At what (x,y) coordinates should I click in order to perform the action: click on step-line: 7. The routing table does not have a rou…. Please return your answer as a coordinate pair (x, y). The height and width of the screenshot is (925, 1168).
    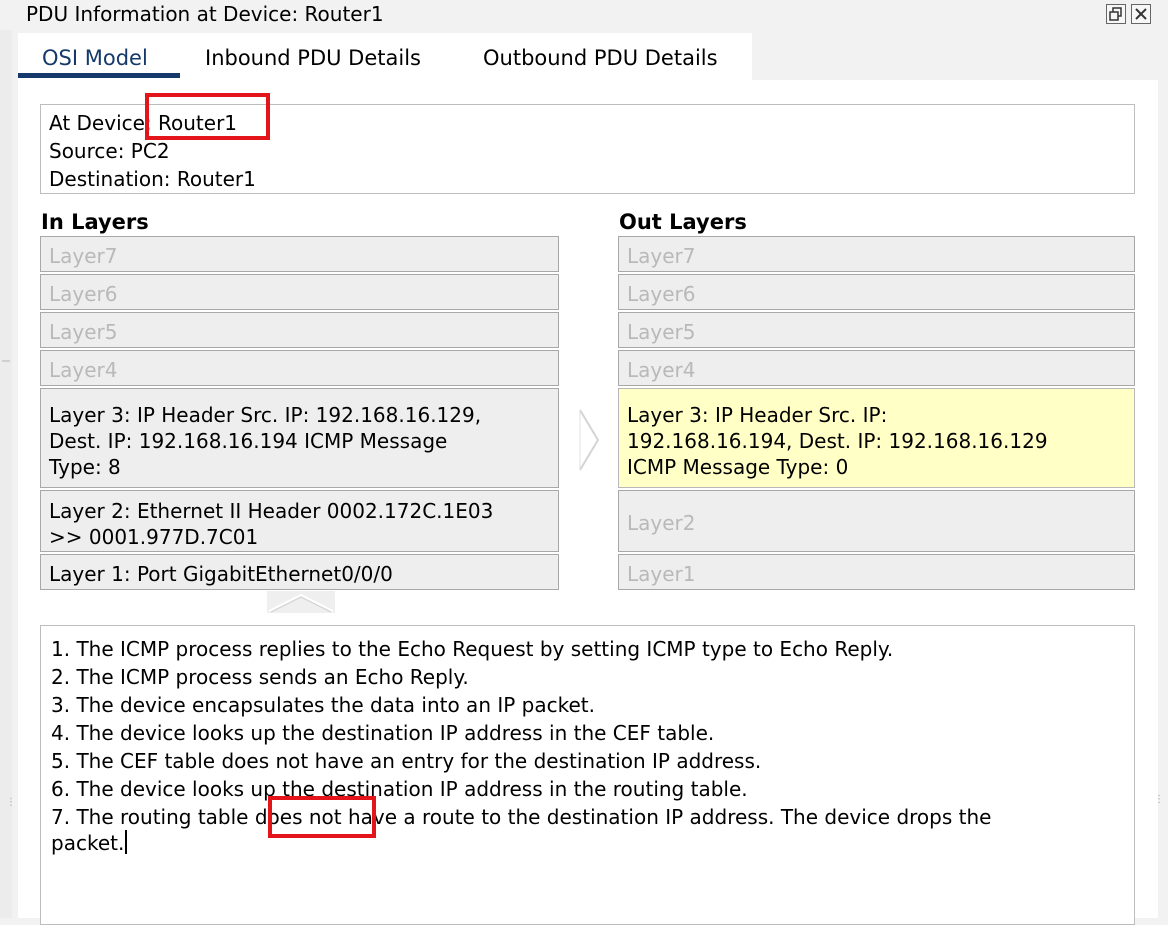
    Looking at the image, I should click on (521, 817).